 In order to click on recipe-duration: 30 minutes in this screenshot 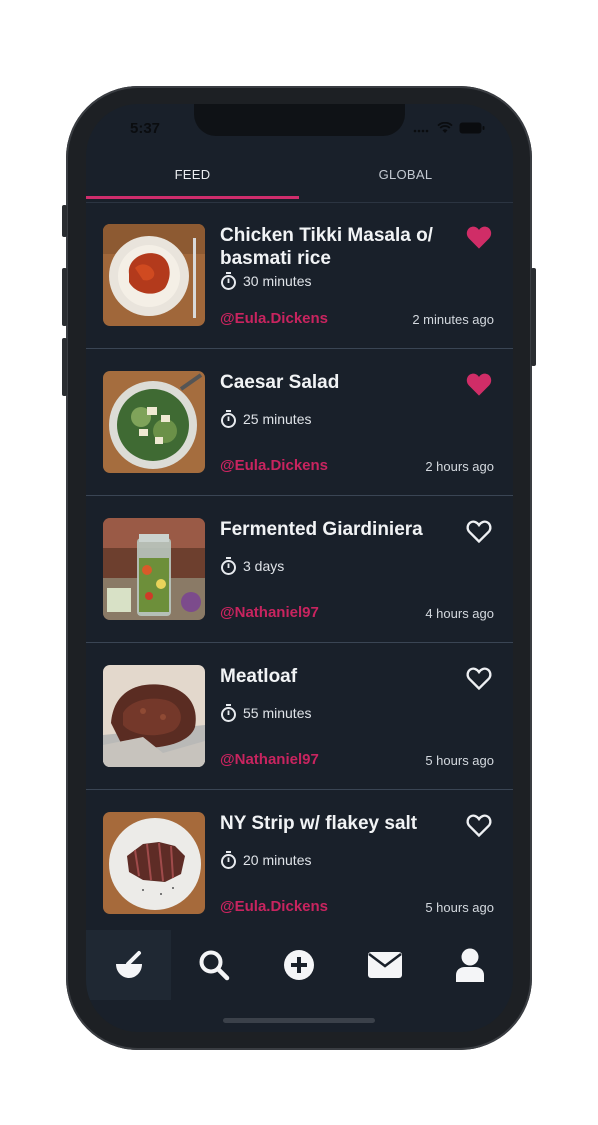, I will do `click(265, 281)`.